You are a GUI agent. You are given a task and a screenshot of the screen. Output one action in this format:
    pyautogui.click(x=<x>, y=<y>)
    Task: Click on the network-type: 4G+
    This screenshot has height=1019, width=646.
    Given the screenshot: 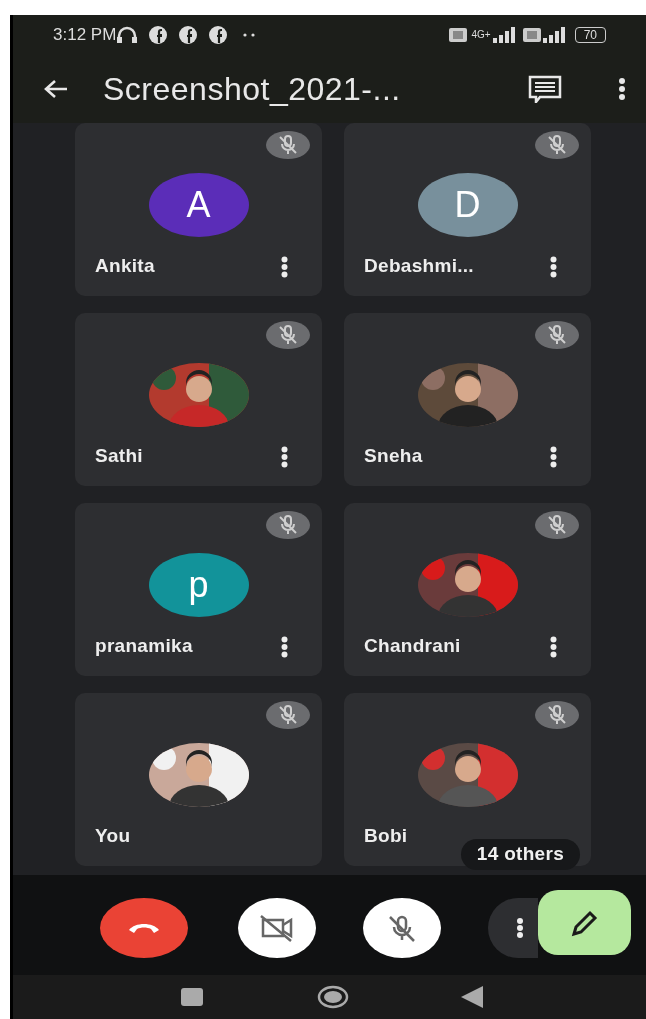 What is the action you would take?
    pyautogui.click(x=481, y=35)
    